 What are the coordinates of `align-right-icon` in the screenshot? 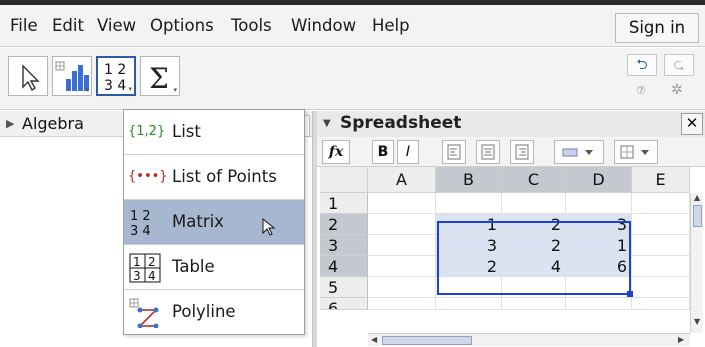 It's located at (522, 152).